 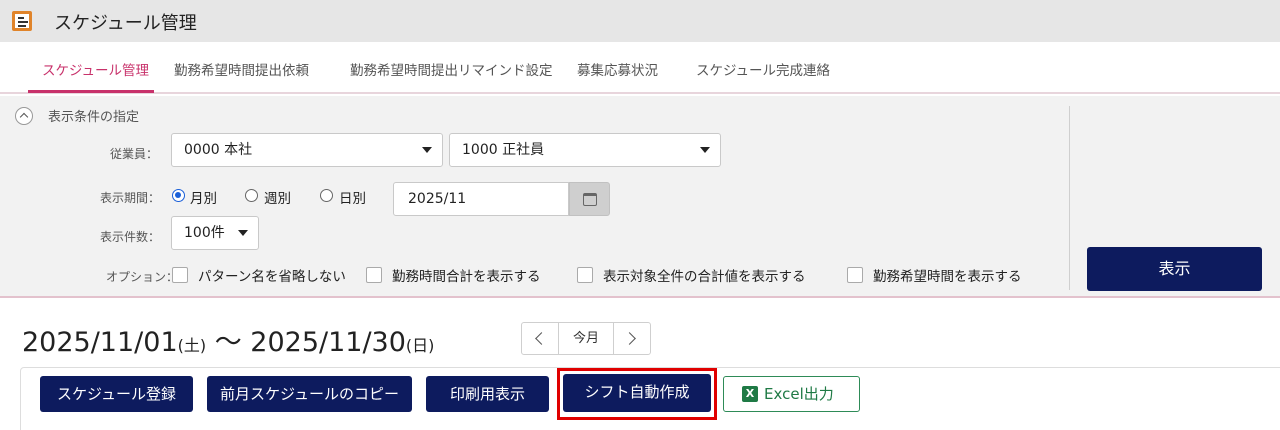 I want to click on excel-export-label: Excel出力, so click(x=799, y=394).